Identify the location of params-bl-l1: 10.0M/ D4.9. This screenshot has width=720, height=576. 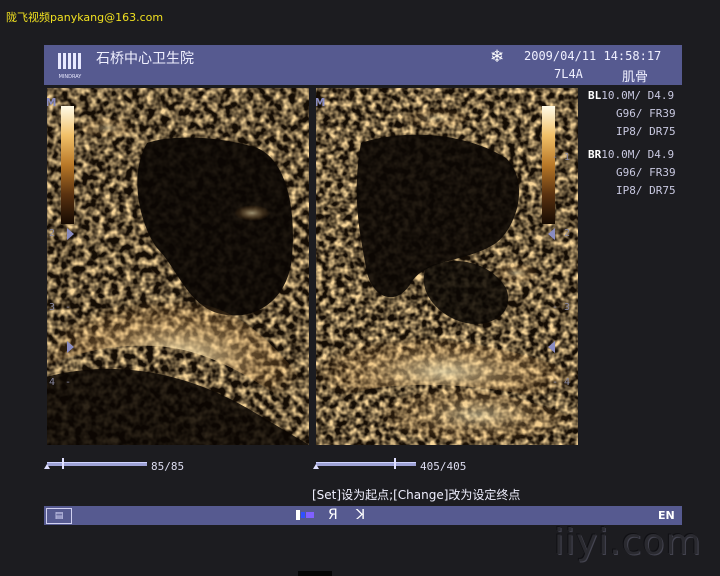
(638, 95).